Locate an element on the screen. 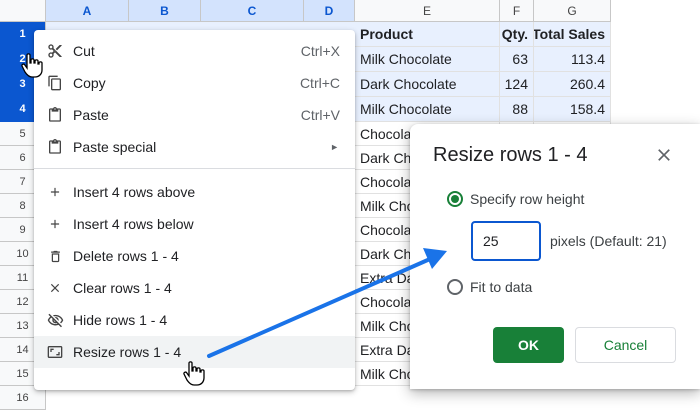 This screenshot has width=700, height=410. menu-item-insert-rows-below: Insert 4 rows below is located at coordinates (194, 224).